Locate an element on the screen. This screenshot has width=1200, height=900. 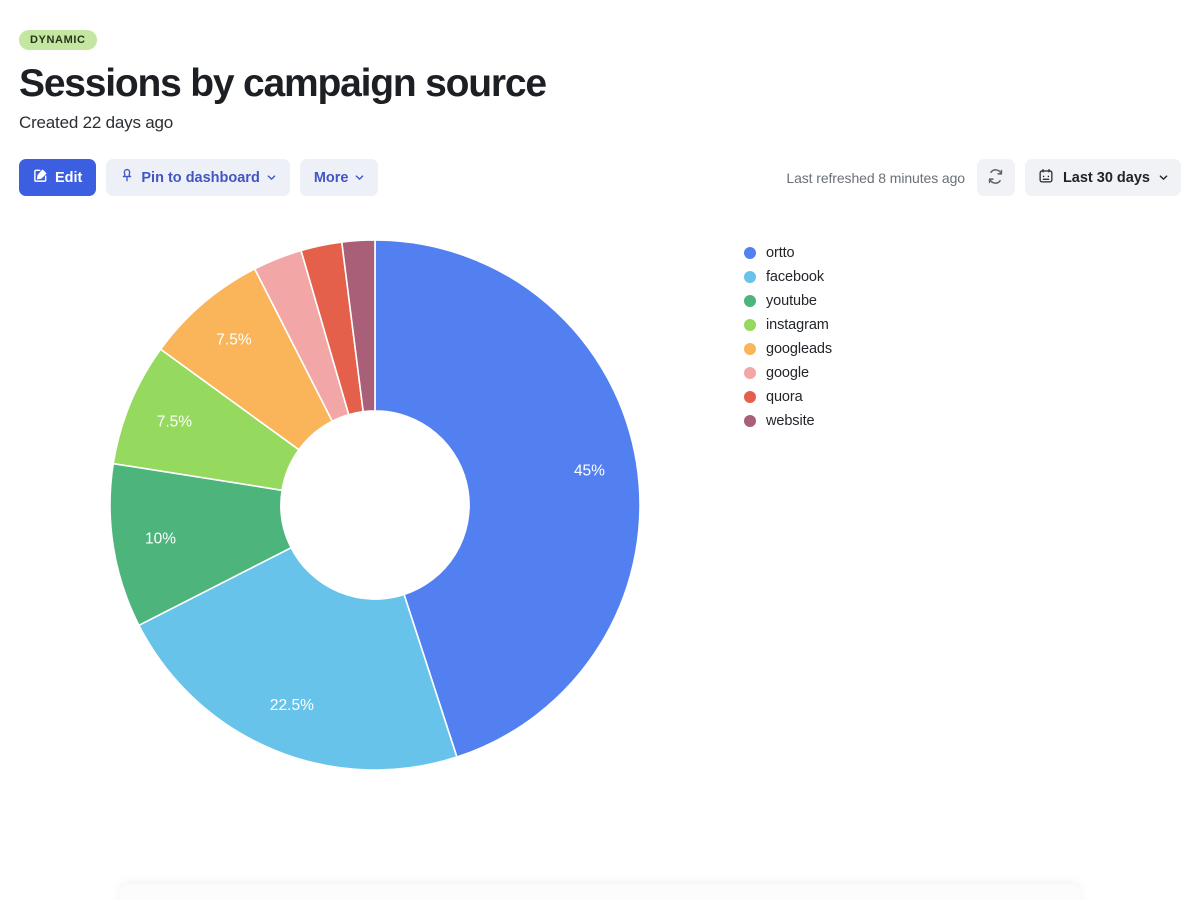
legend-item-facebook: facebook is located at coordinates (788, 277).